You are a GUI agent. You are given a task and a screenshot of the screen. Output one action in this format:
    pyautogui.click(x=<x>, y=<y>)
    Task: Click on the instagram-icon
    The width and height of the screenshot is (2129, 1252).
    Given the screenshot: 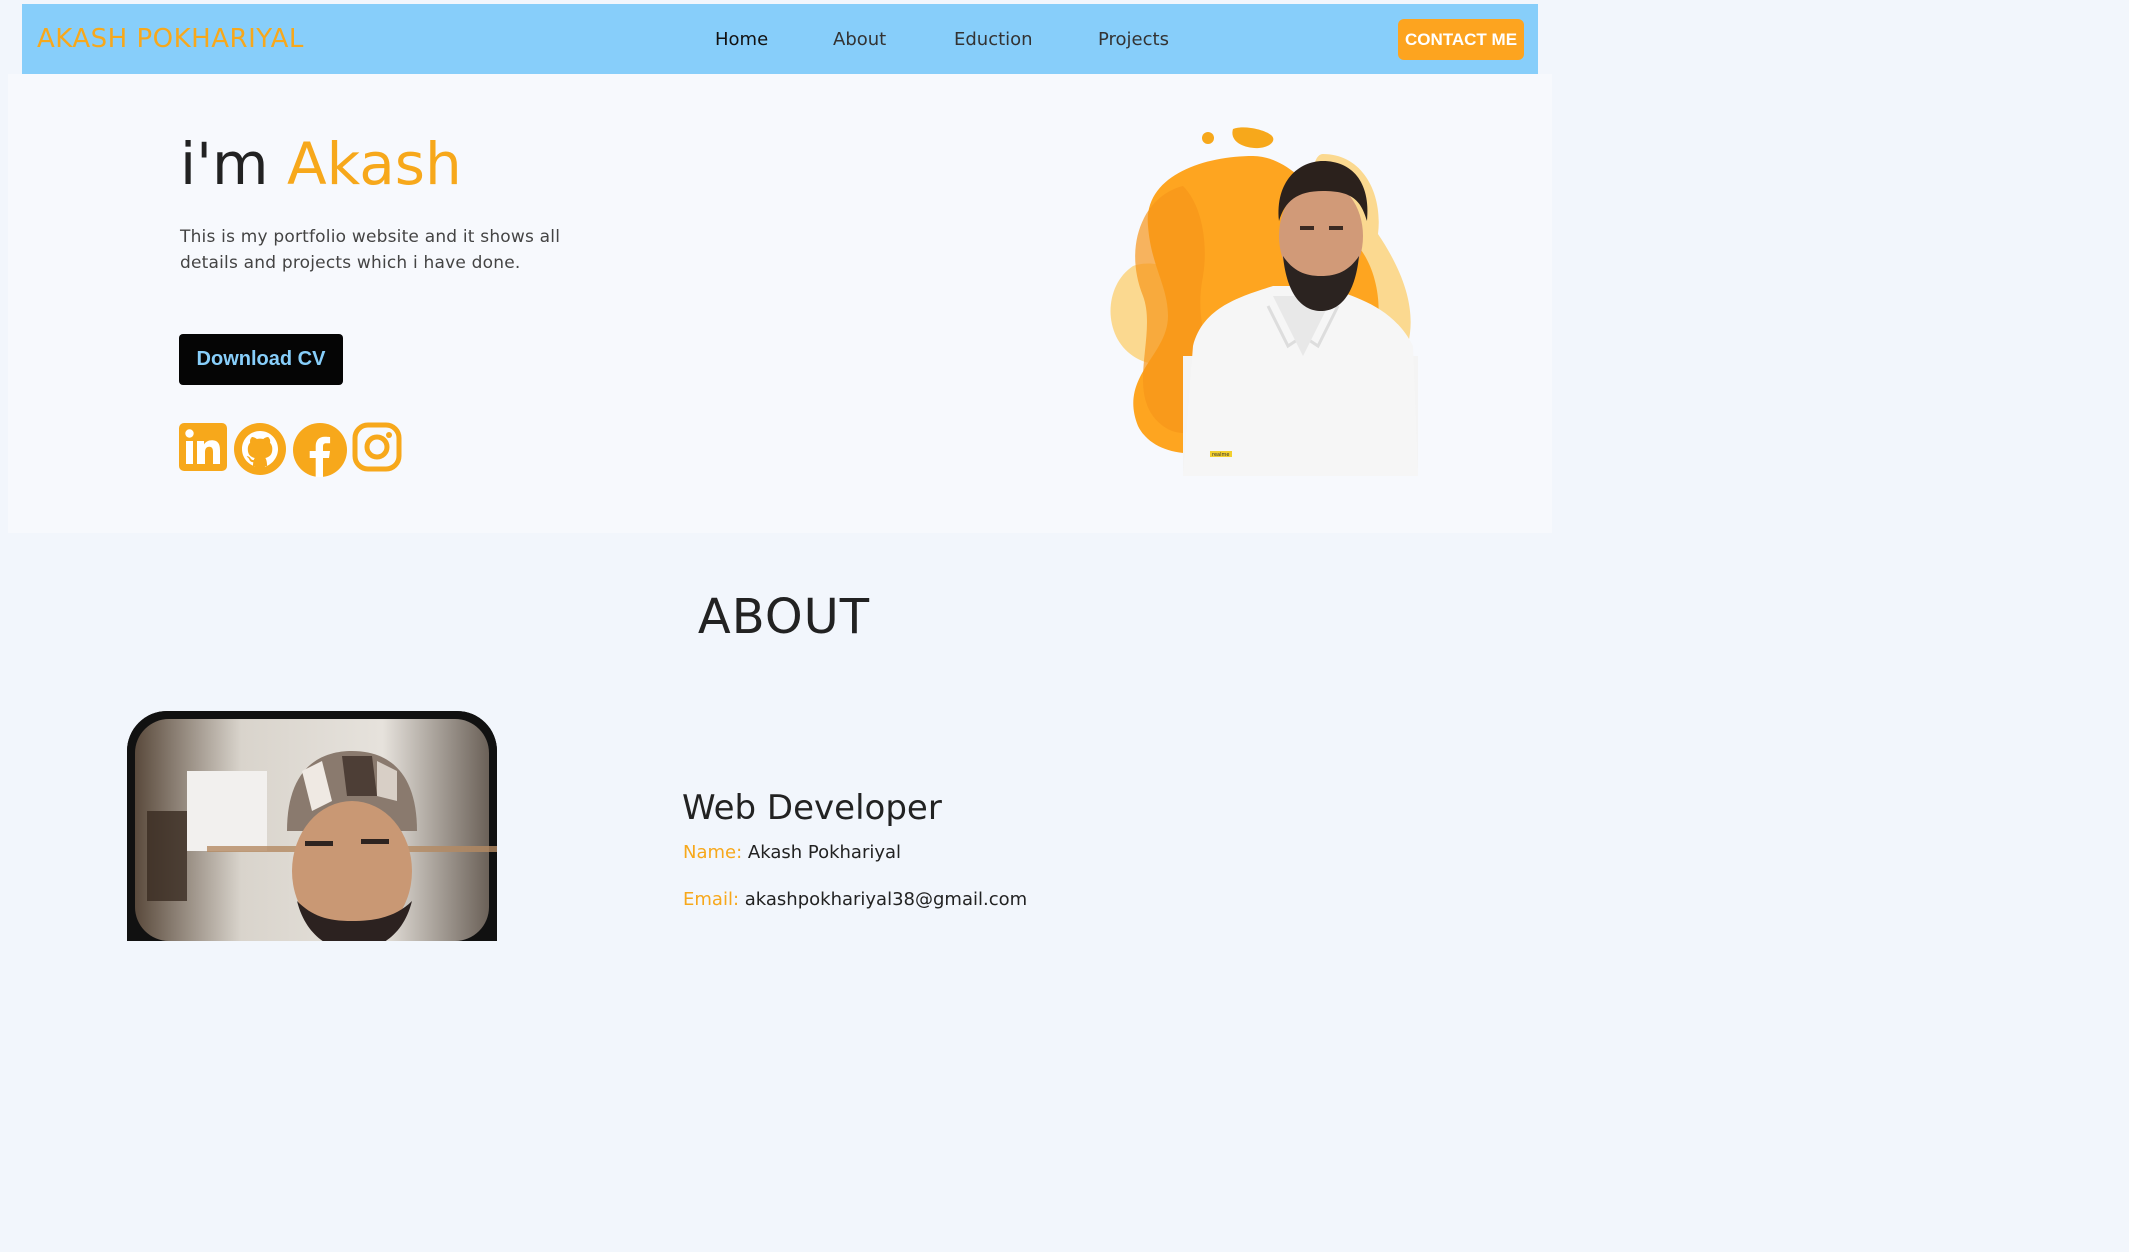 What is the action you would take?
    pyautogui.click(x=377, y=447)
    